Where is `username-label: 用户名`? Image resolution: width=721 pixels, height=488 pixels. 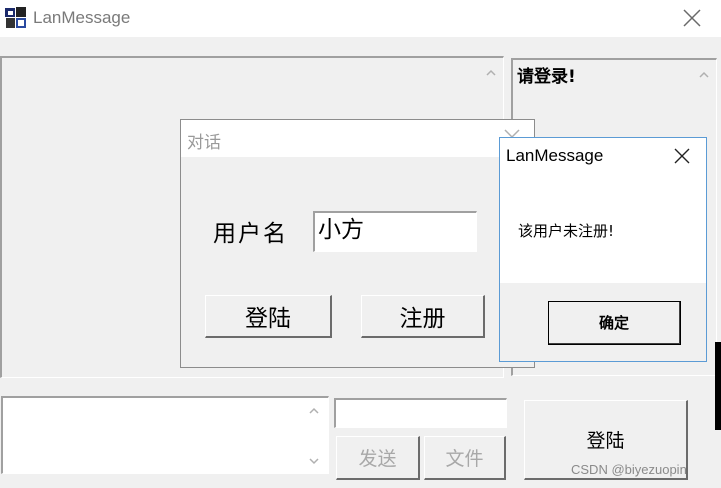
username-label: 用户名 is located at coordinates (250, 234).